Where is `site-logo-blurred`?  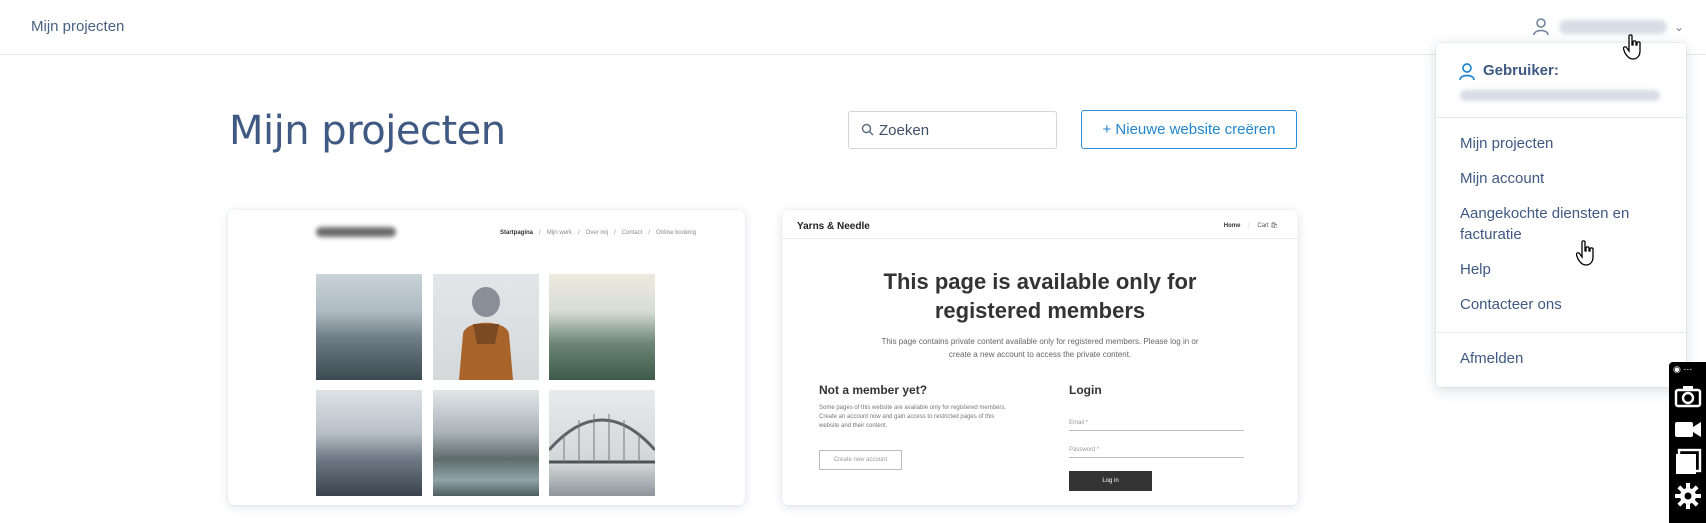
site-logo-blurred is located at coordinates (356, 232).